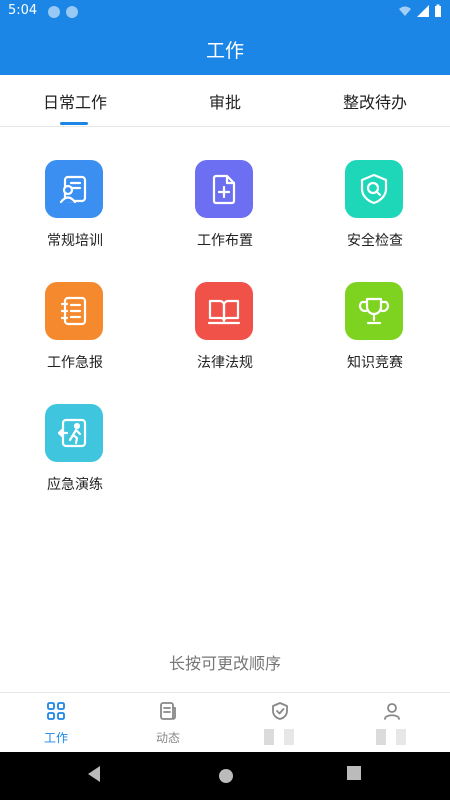  What do you see at coordinates (392, 723) in the screenshot?
I see `nav-item-profile` at bounding box center [392, 723].